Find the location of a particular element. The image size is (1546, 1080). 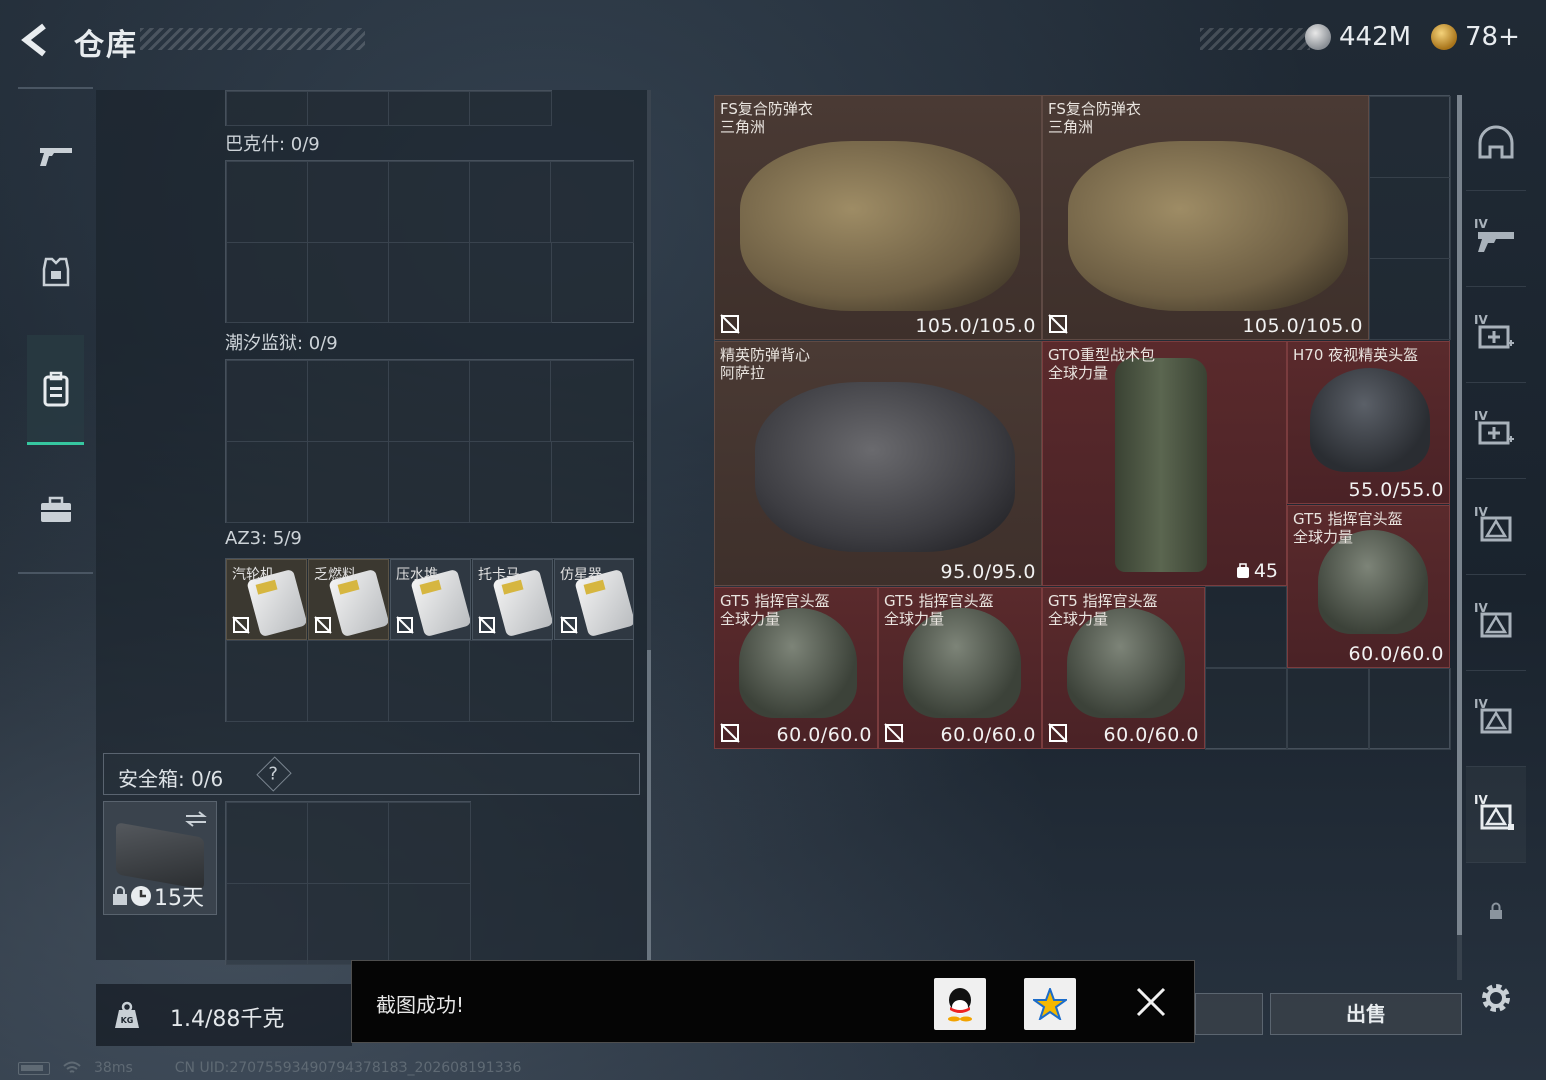

item-name: 精英防弹背心 阿萨拉 is located at coordinates (765, 364).